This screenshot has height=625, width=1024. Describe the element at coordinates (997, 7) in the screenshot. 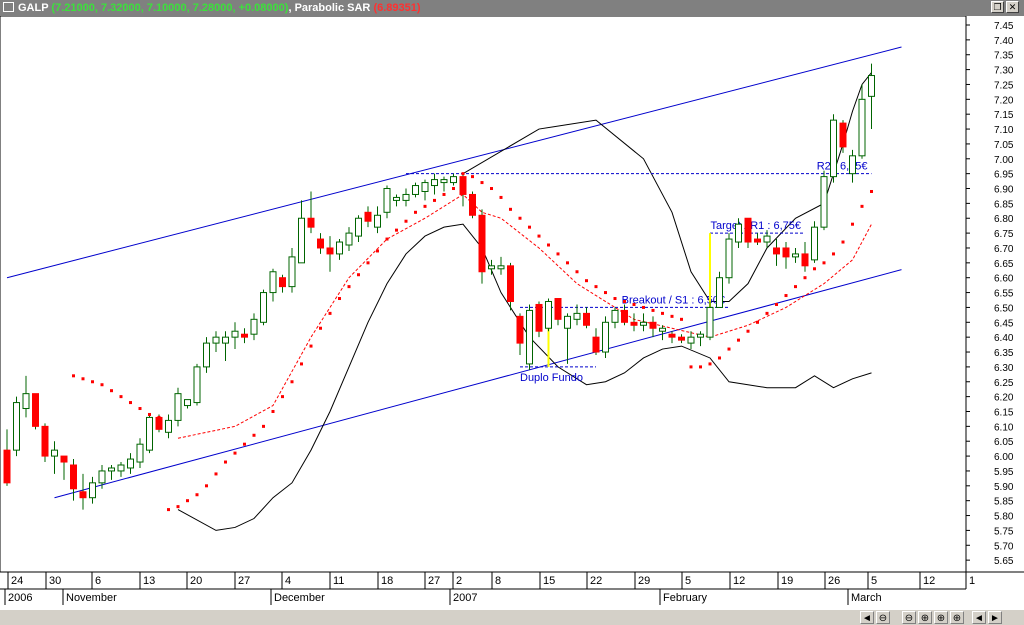

I see `restore-icon: ❐` at that location.